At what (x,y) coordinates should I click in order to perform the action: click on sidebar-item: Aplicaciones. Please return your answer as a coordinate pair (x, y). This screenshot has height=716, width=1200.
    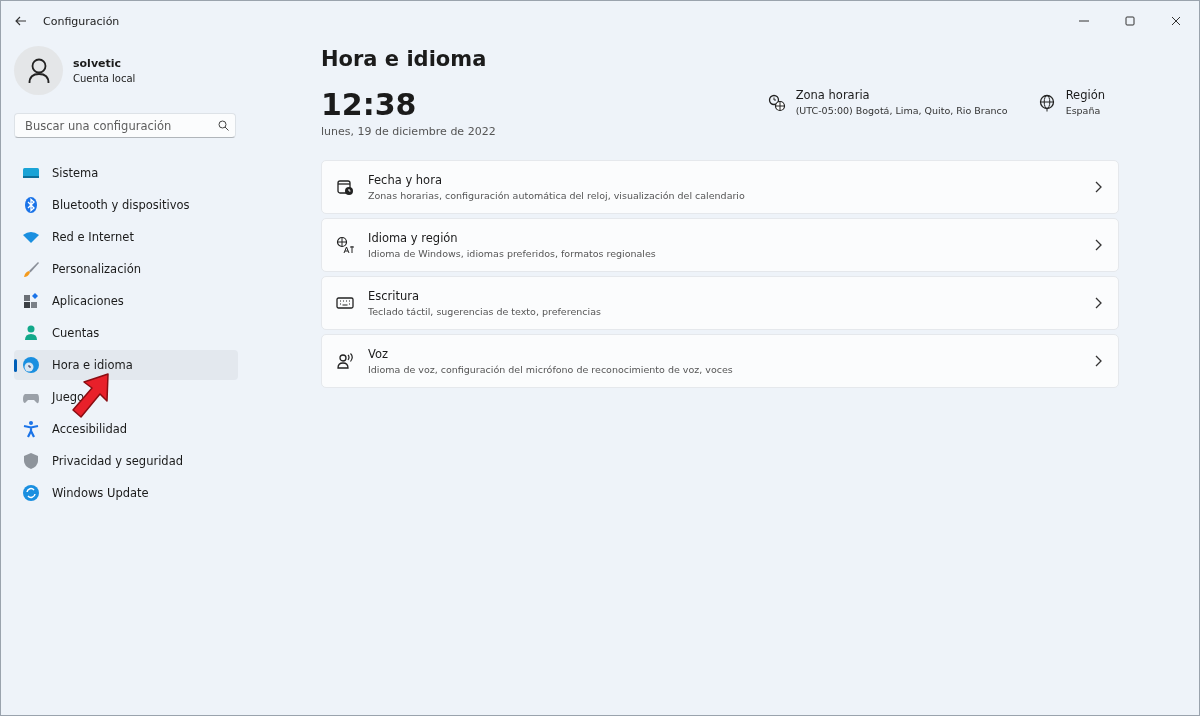
    Looking at the image, I should click on (126, 301).